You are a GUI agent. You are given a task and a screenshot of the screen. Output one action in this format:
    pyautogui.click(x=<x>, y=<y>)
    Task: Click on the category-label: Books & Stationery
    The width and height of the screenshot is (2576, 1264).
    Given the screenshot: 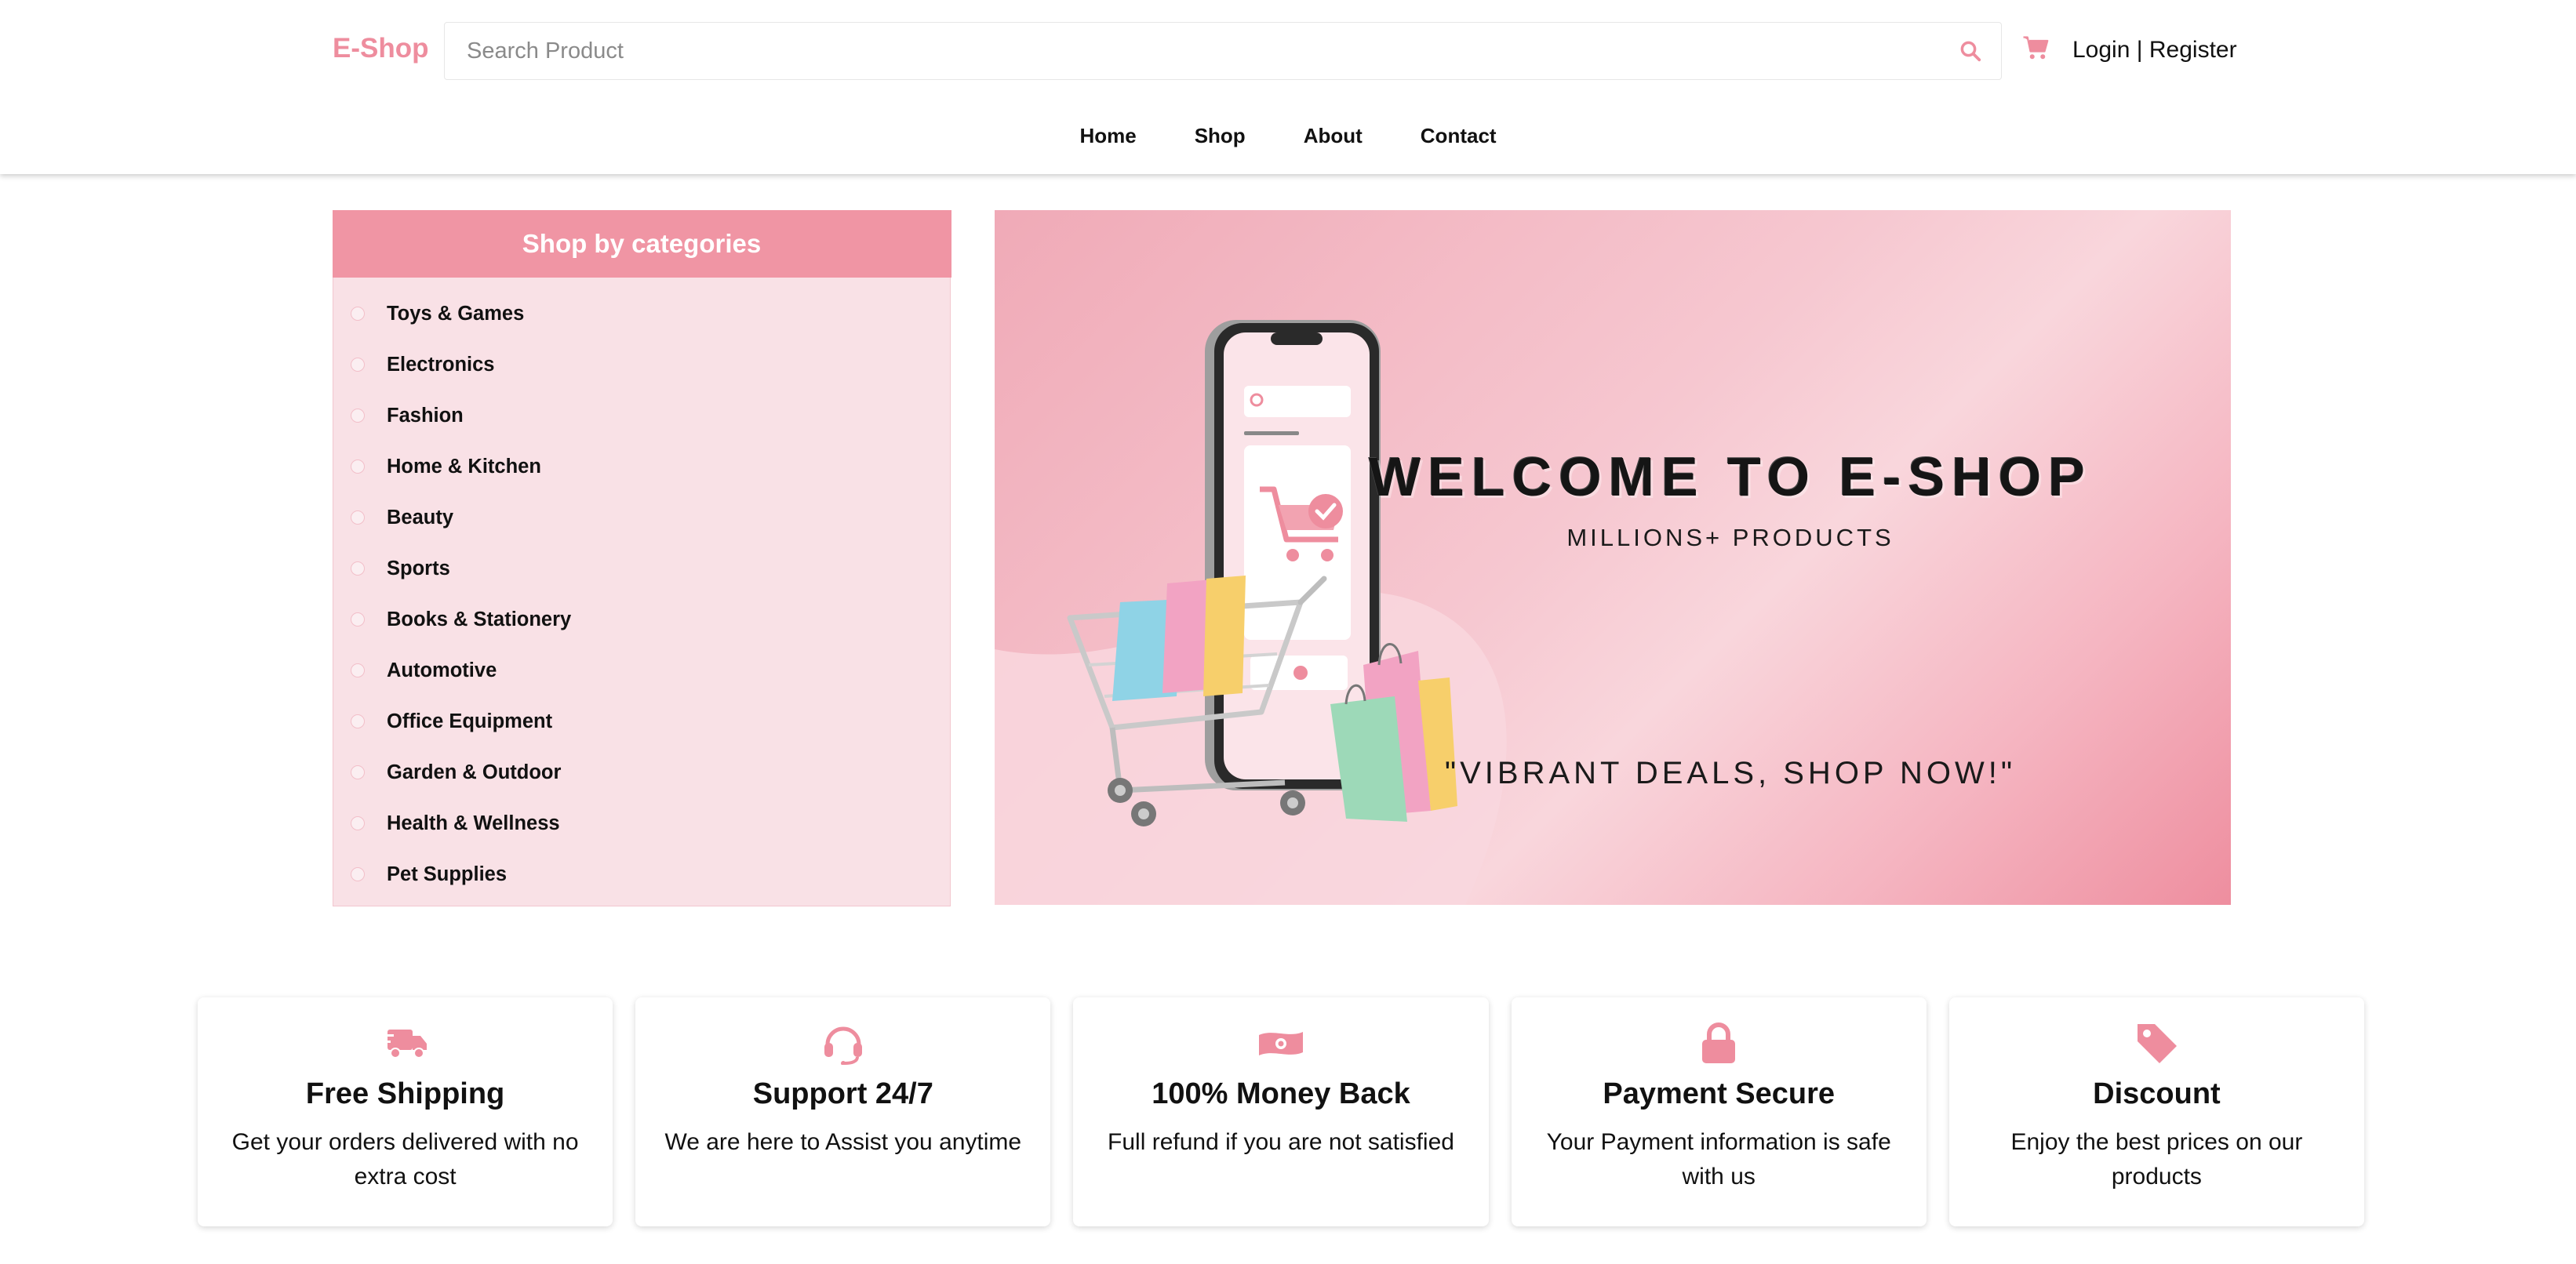 What is the action you would take?
    pyautogui.click(x=479, y=619)
    